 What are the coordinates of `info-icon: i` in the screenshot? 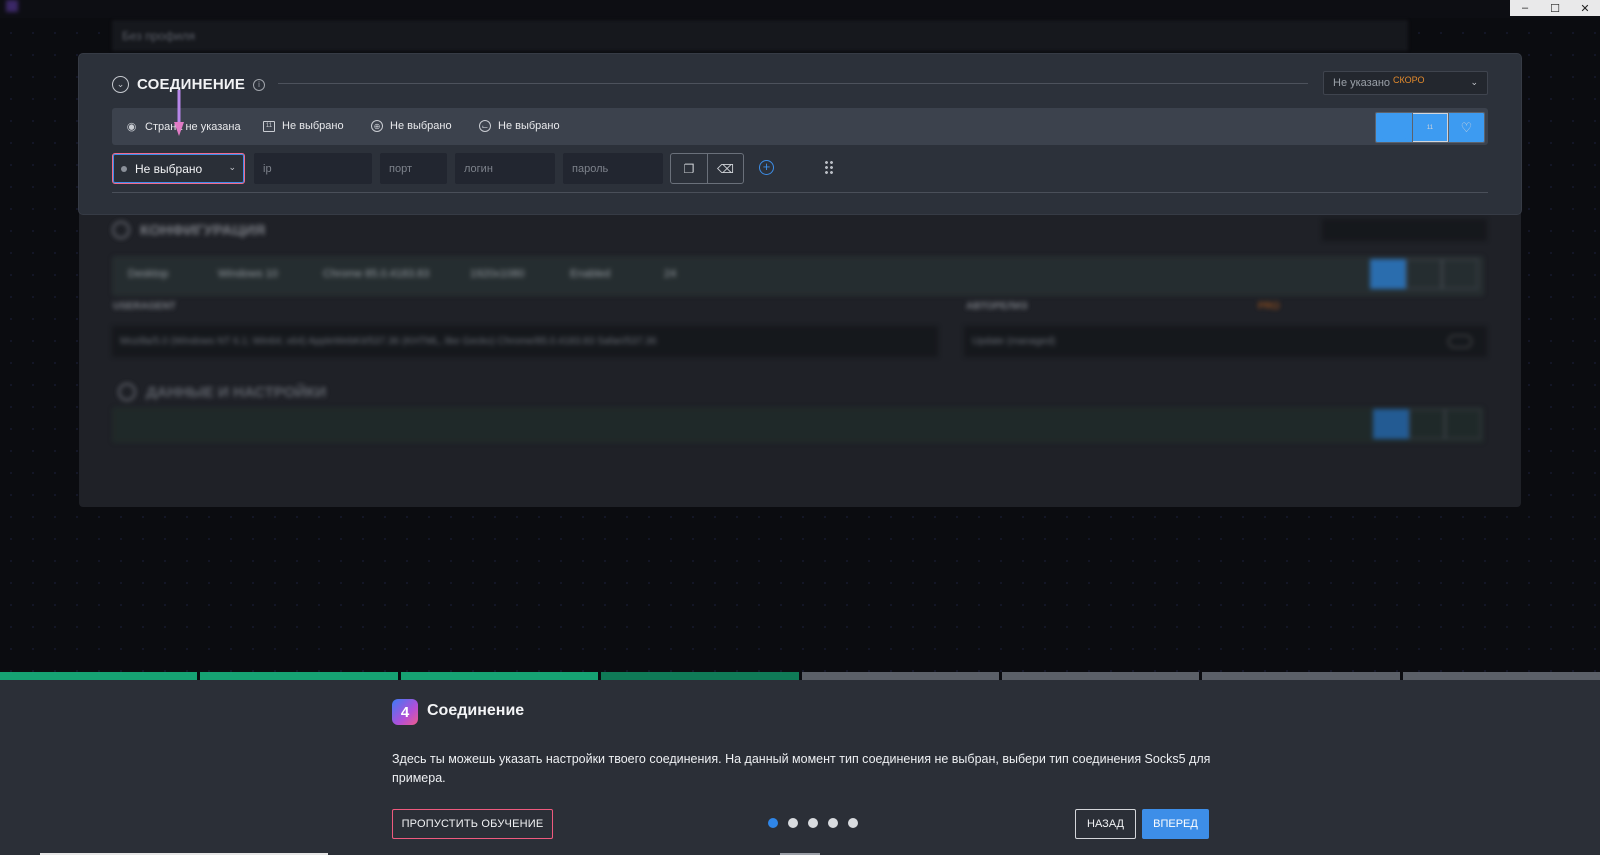 It's located at (259, 84).